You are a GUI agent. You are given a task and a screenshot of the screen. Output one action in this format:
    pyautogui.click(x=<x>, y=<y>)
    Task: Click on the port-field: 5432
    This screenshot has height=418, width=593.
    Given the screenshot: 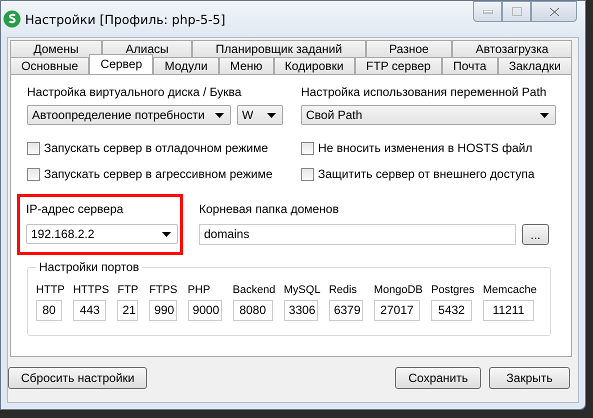 What is the action you would take?
    pyautogui.click(x=451, y=310)
    